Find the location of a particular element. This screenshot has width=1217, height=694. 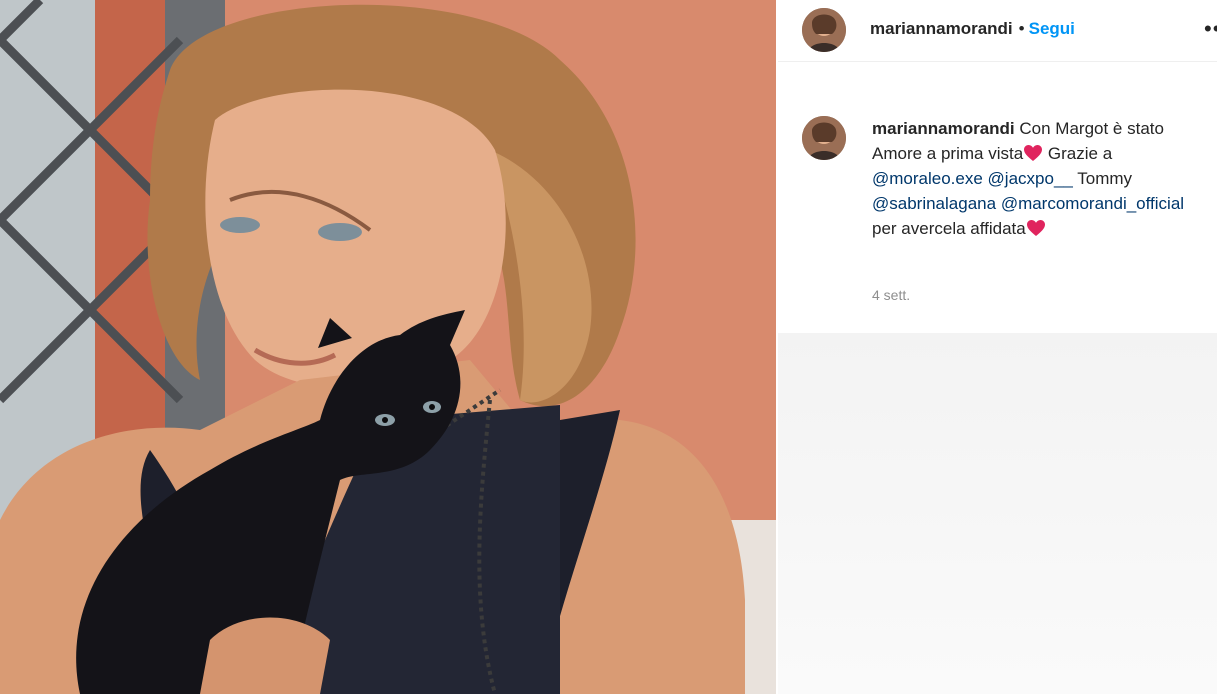

mention-link: @moraleo.exe is located at coordinates (927, 178).